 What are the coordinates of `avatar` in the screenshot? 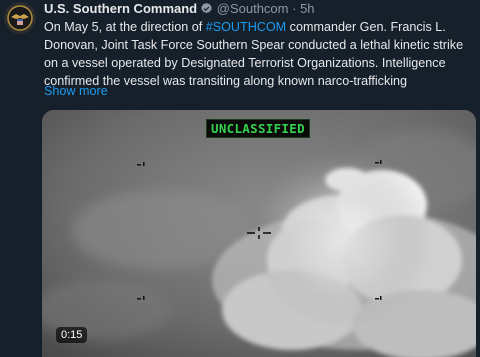 It's located at (20, 18).